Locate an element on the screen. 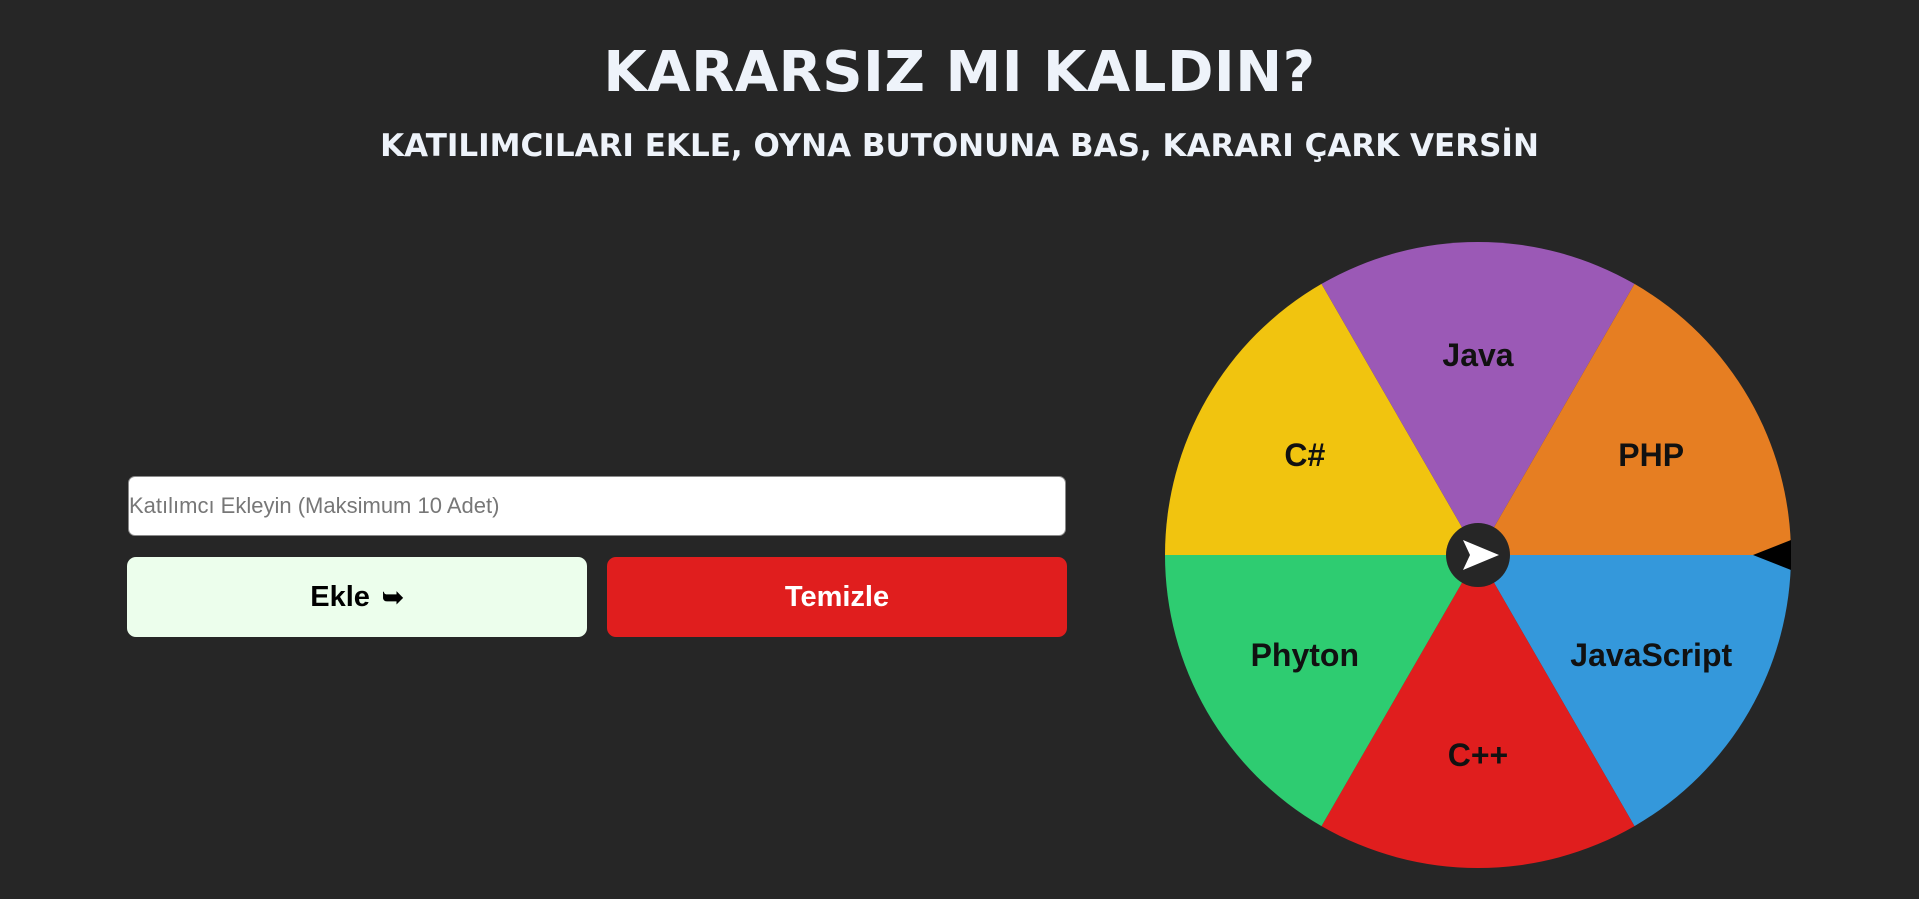  wheel-segment-label: Java is located at coordinates (1477, 355).